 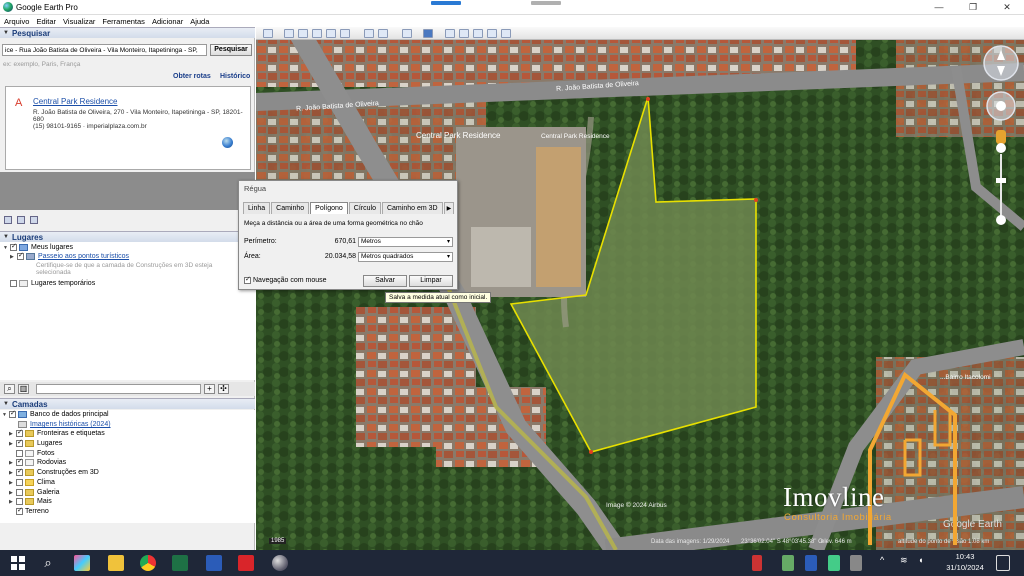 What do you see at coordinates (32, 482) in the screenshot?
I see `layer-row: ▶ Clima` at bounding box center [32, 482].